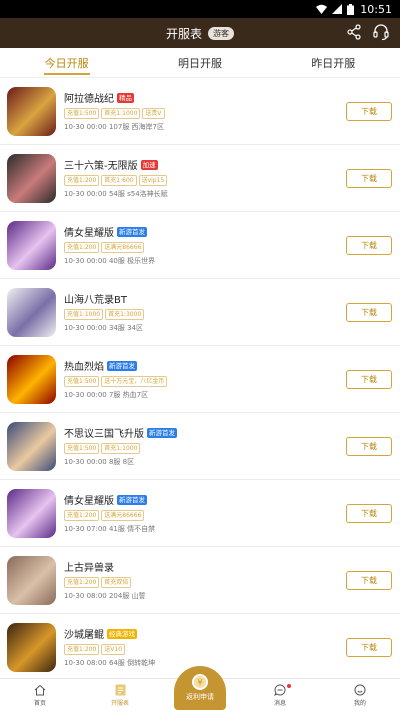 This screenshot has width=400, height=711. Describe the element at coordinates (116, 194) in the screenshot. I see `server-open-info: 10-30 00:00 54服 s54洛神长赋` at that location.